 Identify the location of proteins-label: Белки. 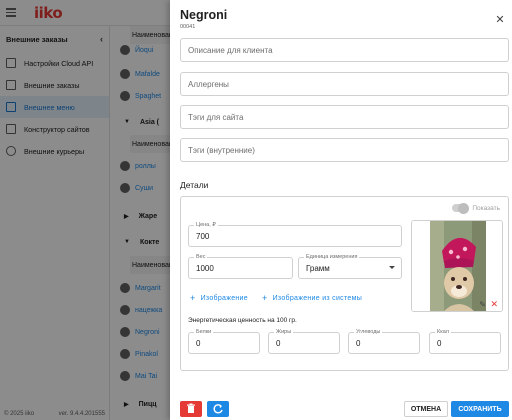
(204, 332).